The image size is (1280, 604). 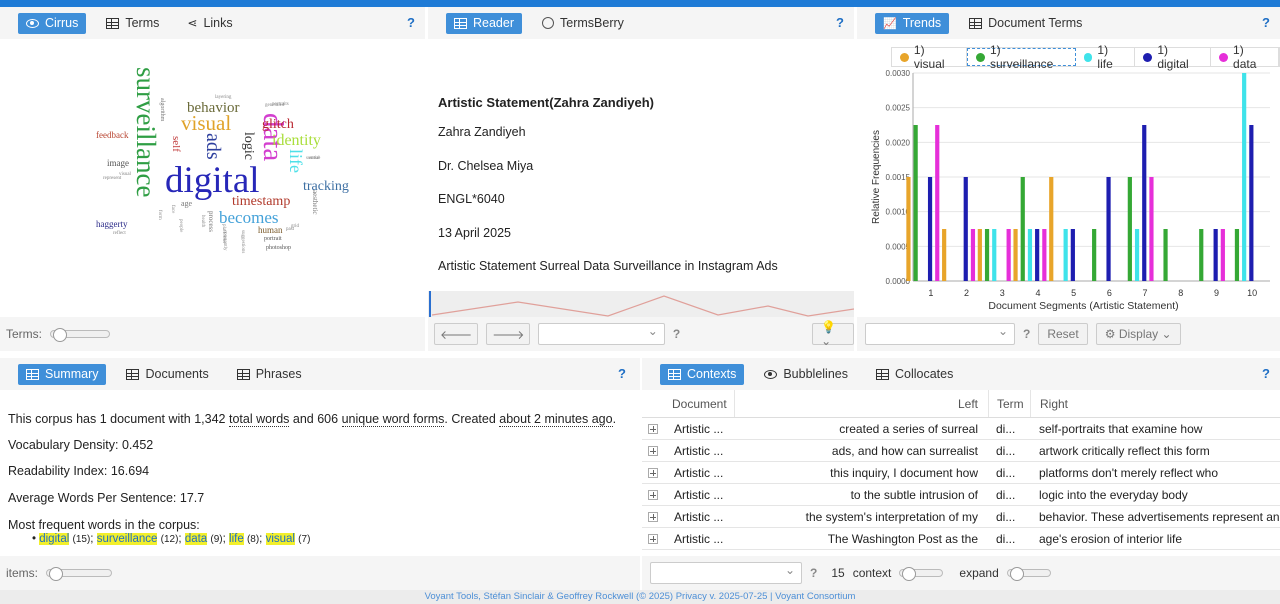 I want to click on word-count: (8), so click(x=253, y=539).